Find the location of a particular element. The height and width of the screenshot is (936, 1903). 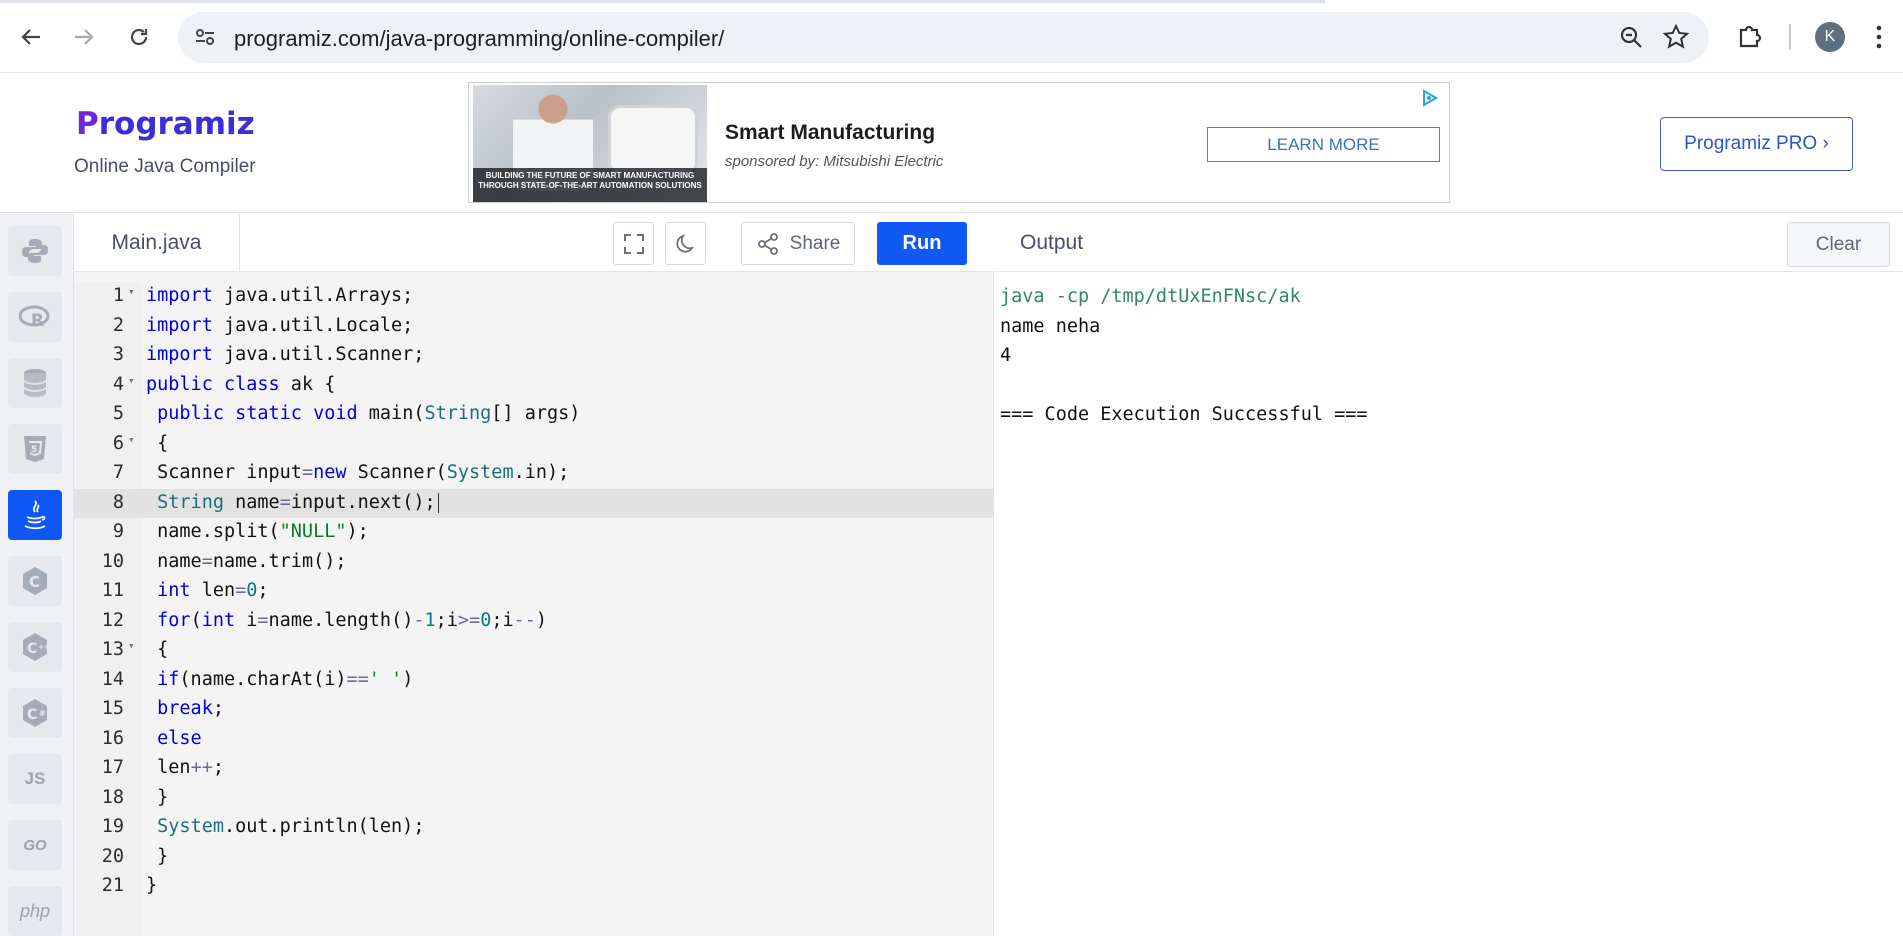

line-number: 4 is located at coordinates (118, 384).